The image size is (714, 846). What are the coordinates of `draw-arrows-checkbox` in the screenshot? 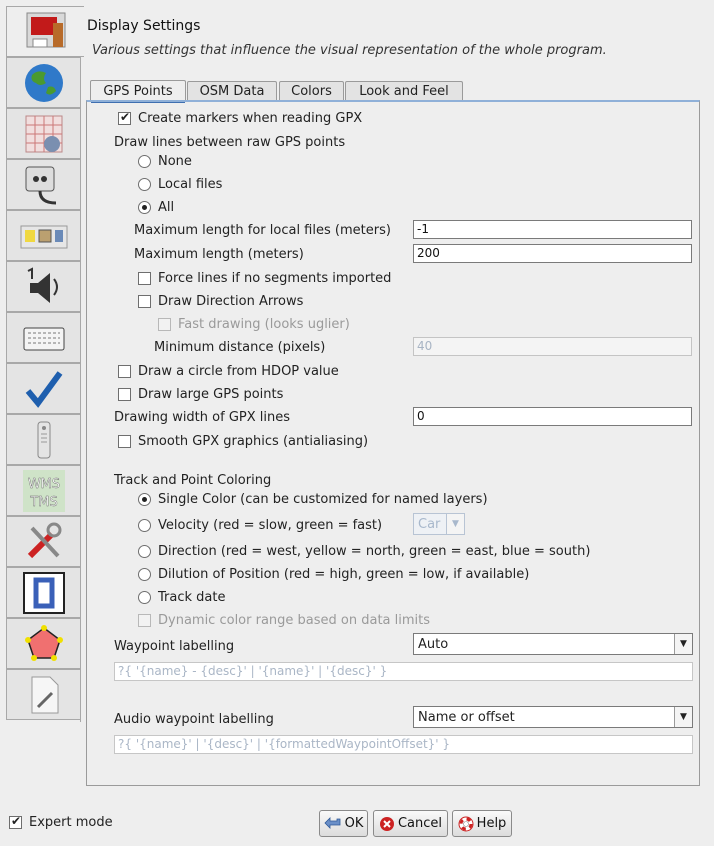 It's located at (144, 301).